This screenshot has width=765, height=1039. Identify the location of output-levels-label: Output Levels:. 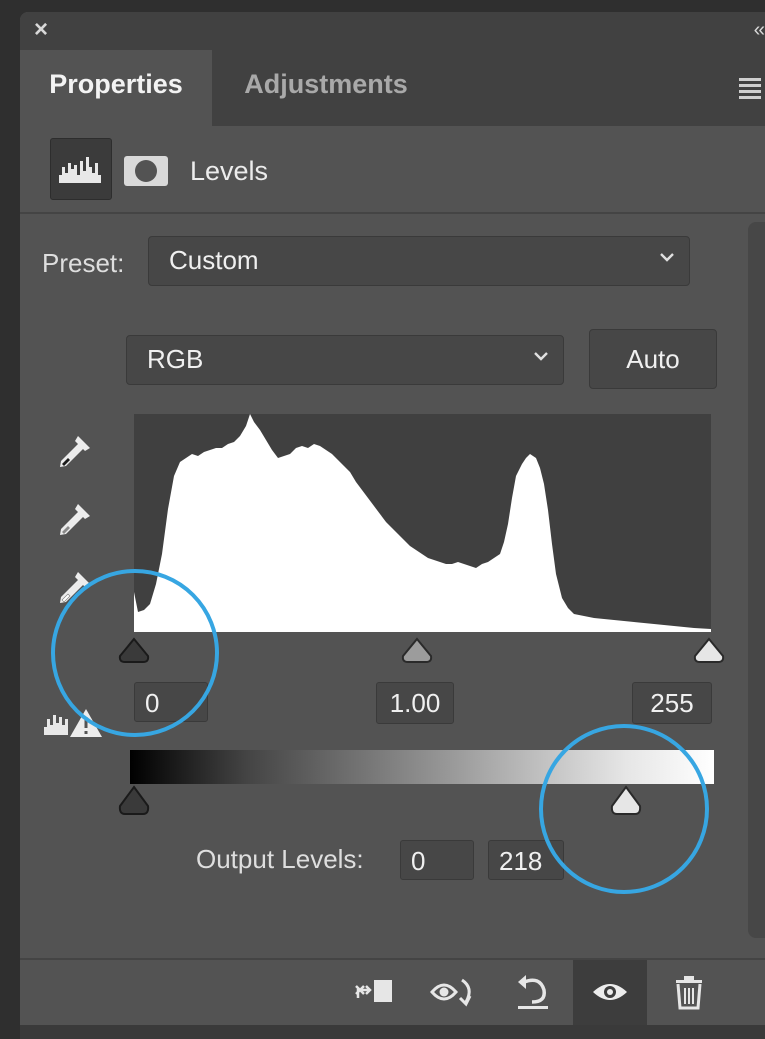
(280, 859).